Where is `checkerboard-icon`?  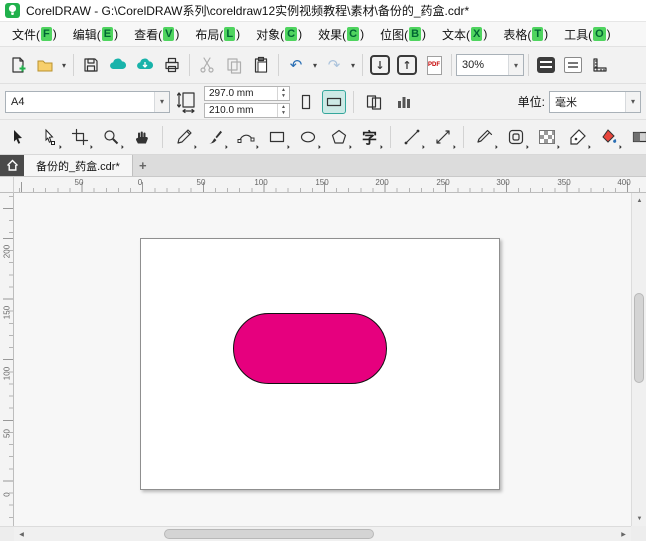 checkerboard-icon is located at coordinates (546, 137).